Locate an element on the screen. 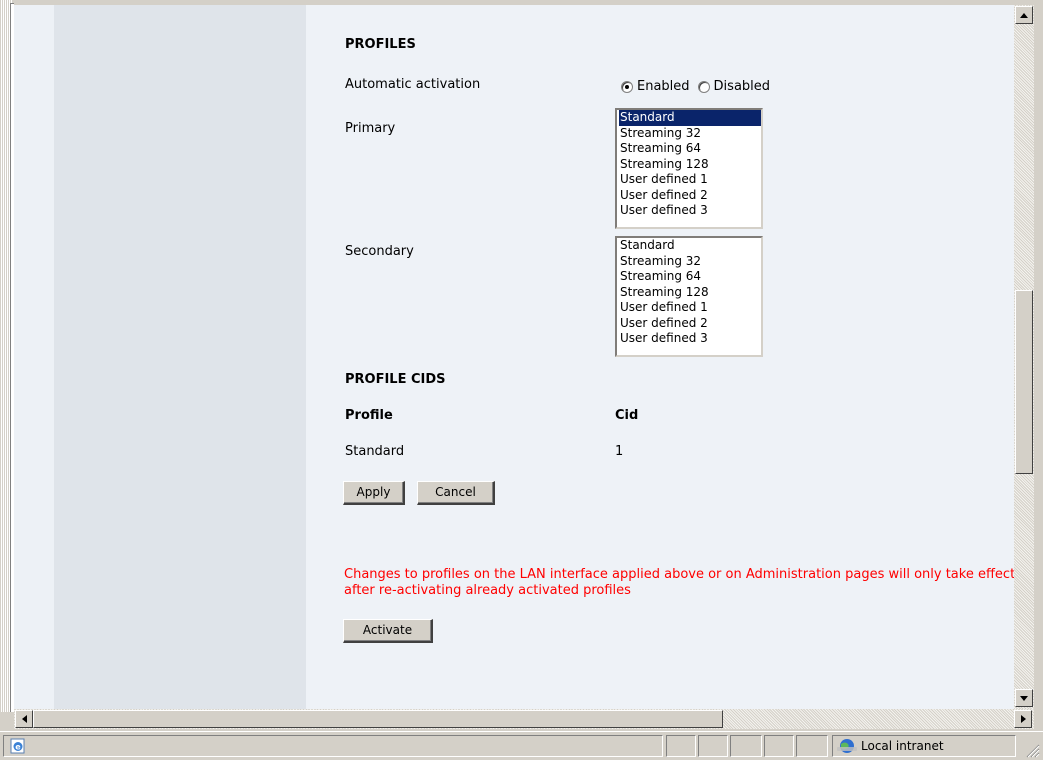  ie-page-icon: e is located at coordinates (17, 746).